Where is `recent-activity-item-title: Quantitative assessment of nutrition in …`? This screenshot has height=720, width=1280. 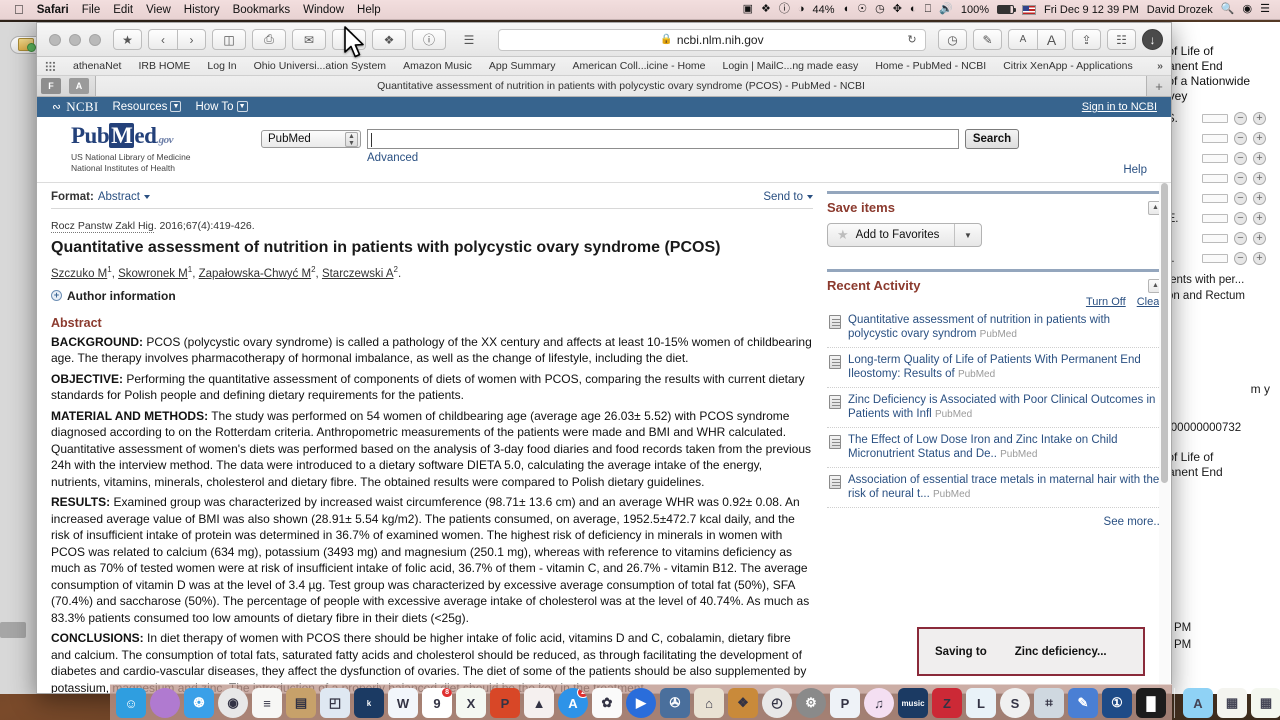
recent-activity-item-title: Quantitative assessment of nutrition in … is located at coordinates (1005, 327).